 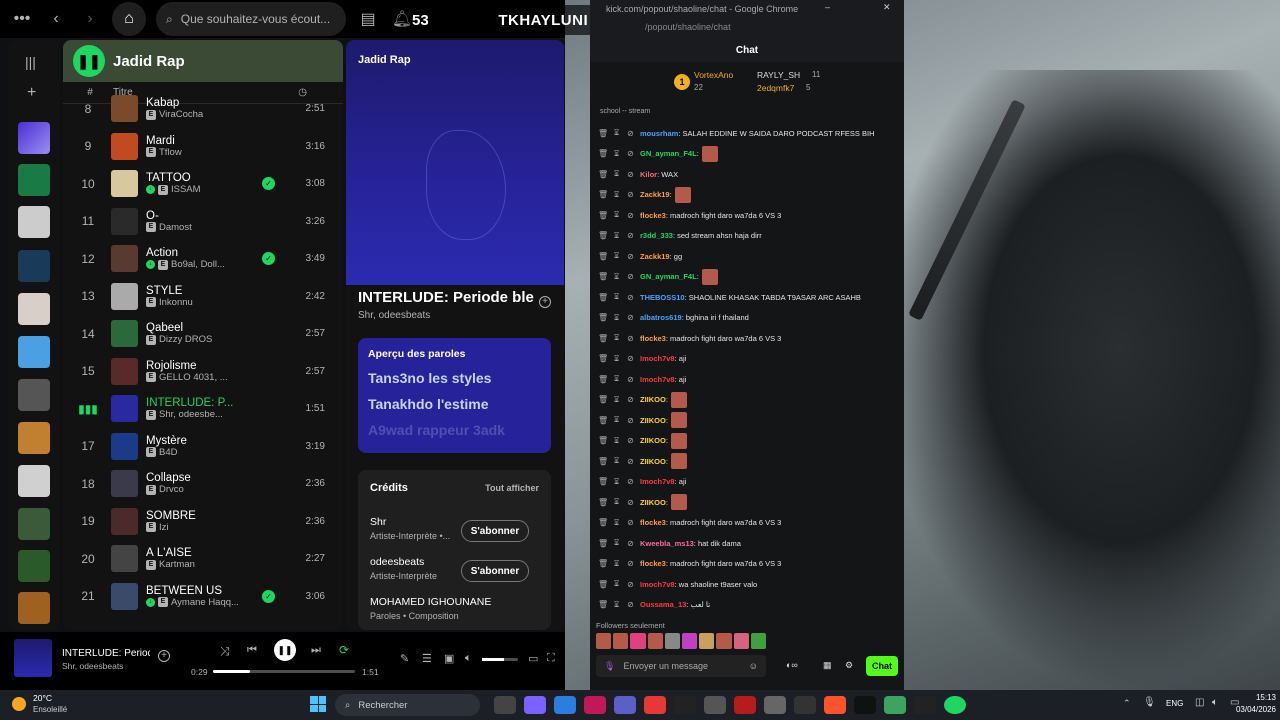 I want to click on chat-message: 🗑︎ ⏳︎ ⊘ albatros619: bghina iri f thailand, so click(x=748, y=318).